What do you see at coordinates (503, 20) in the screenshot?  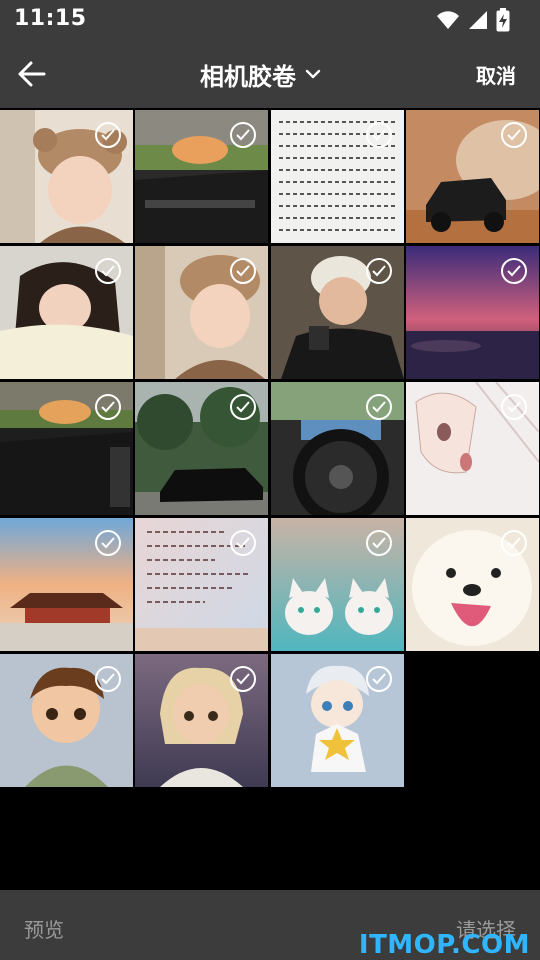 I see `battery-charging-icon` at bounding box center [503, 20].